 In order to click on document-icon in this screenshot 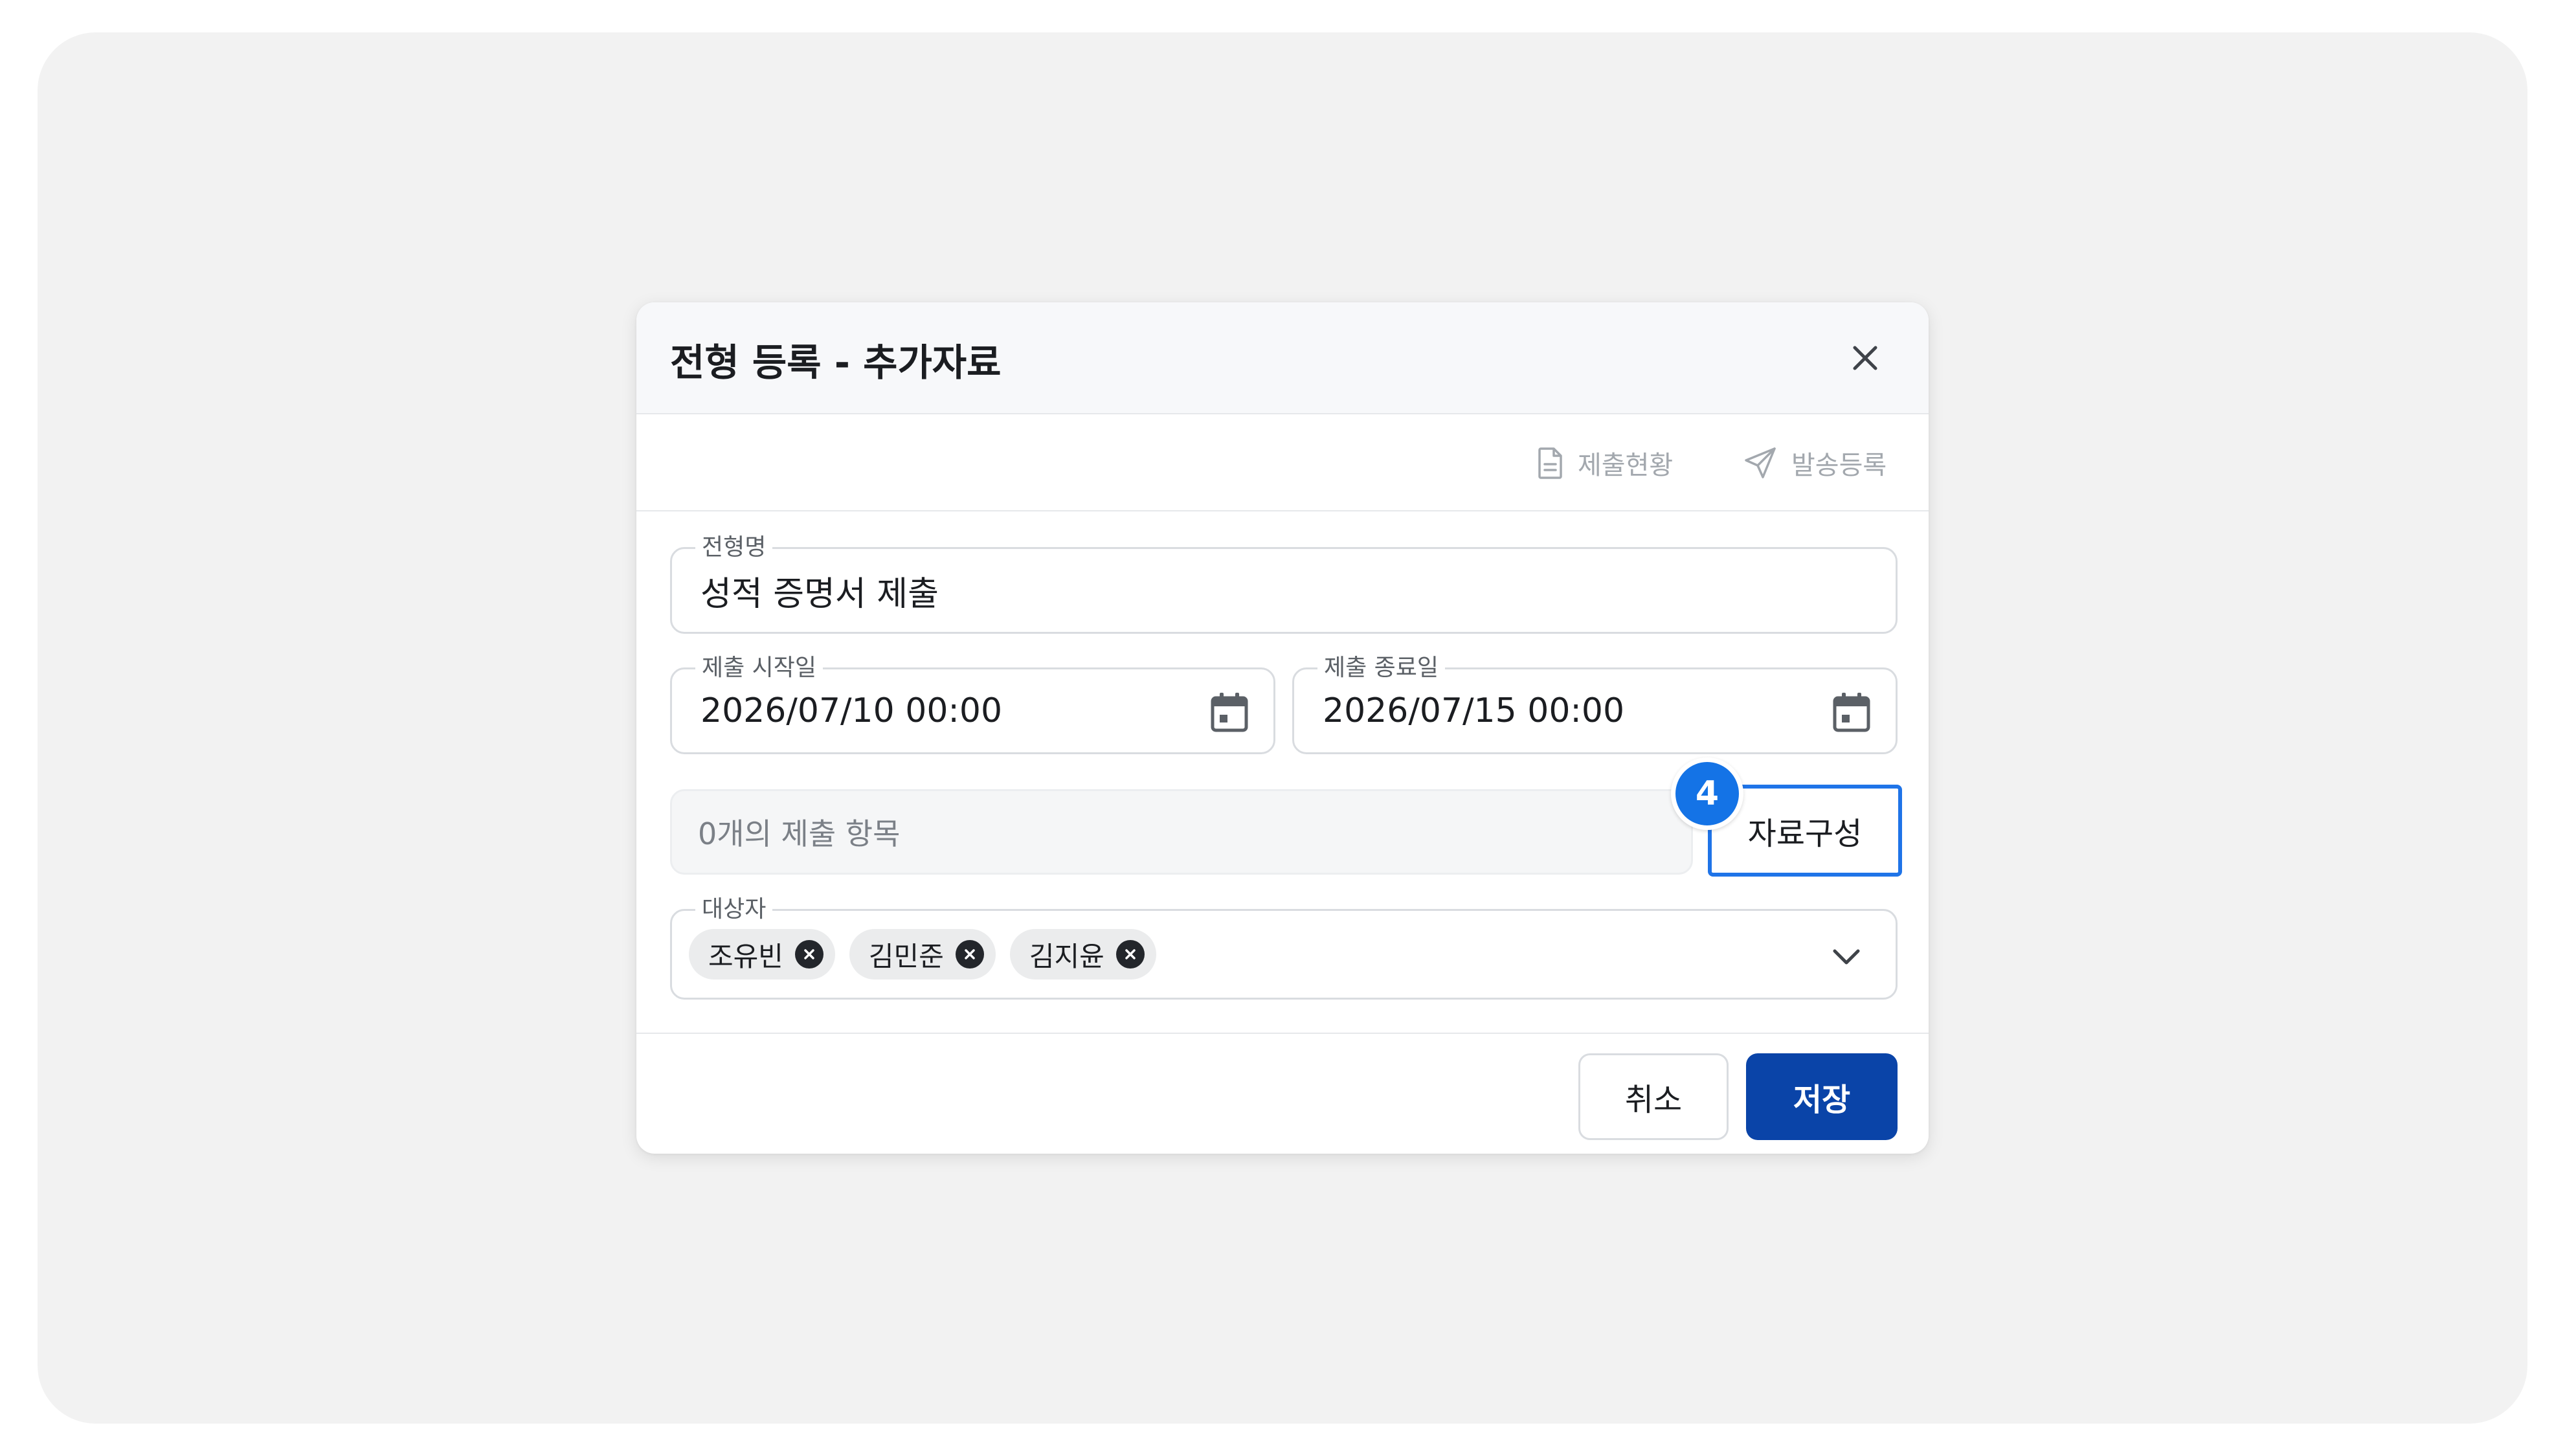, I will do `click(1550, 463)`.